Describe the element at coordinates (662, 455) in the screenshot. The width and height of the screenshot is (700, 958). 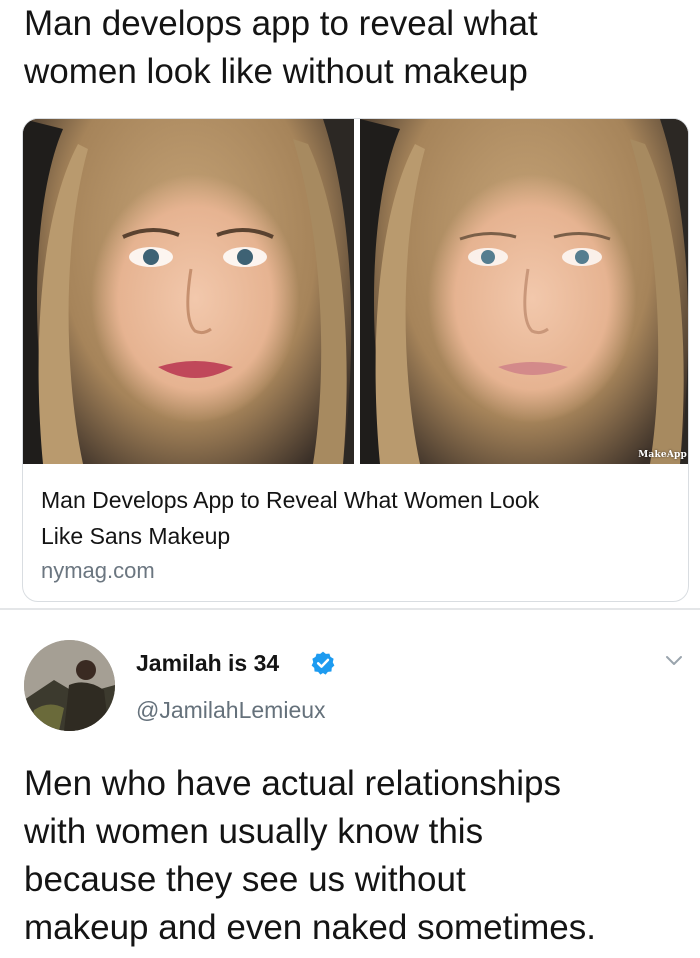
I see `image-watermark: MakeApp` at that location.